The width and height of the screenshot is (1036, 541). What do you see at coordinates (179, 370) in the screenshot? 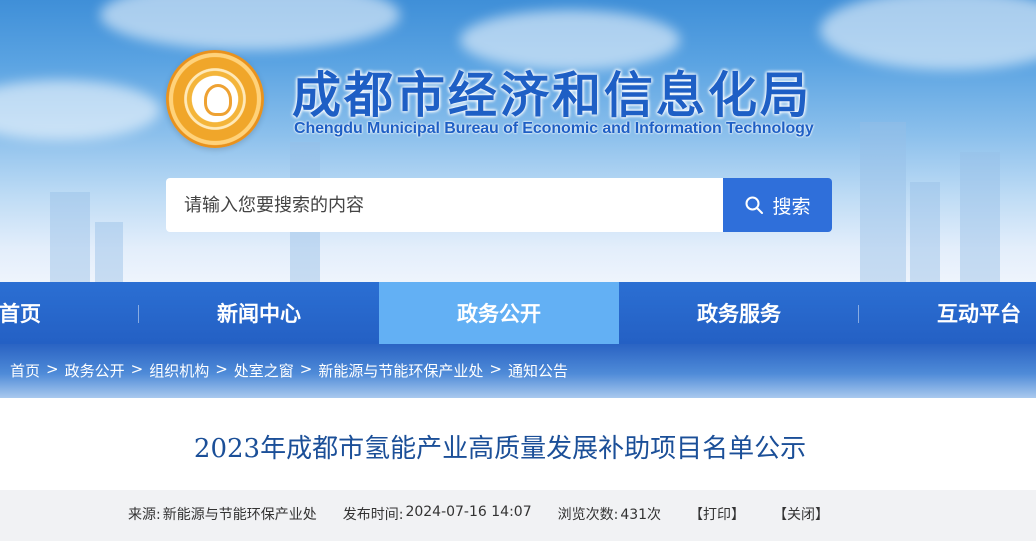
I see `breadcrumb-organization: 组织机构` at bounding box center [179, 370].